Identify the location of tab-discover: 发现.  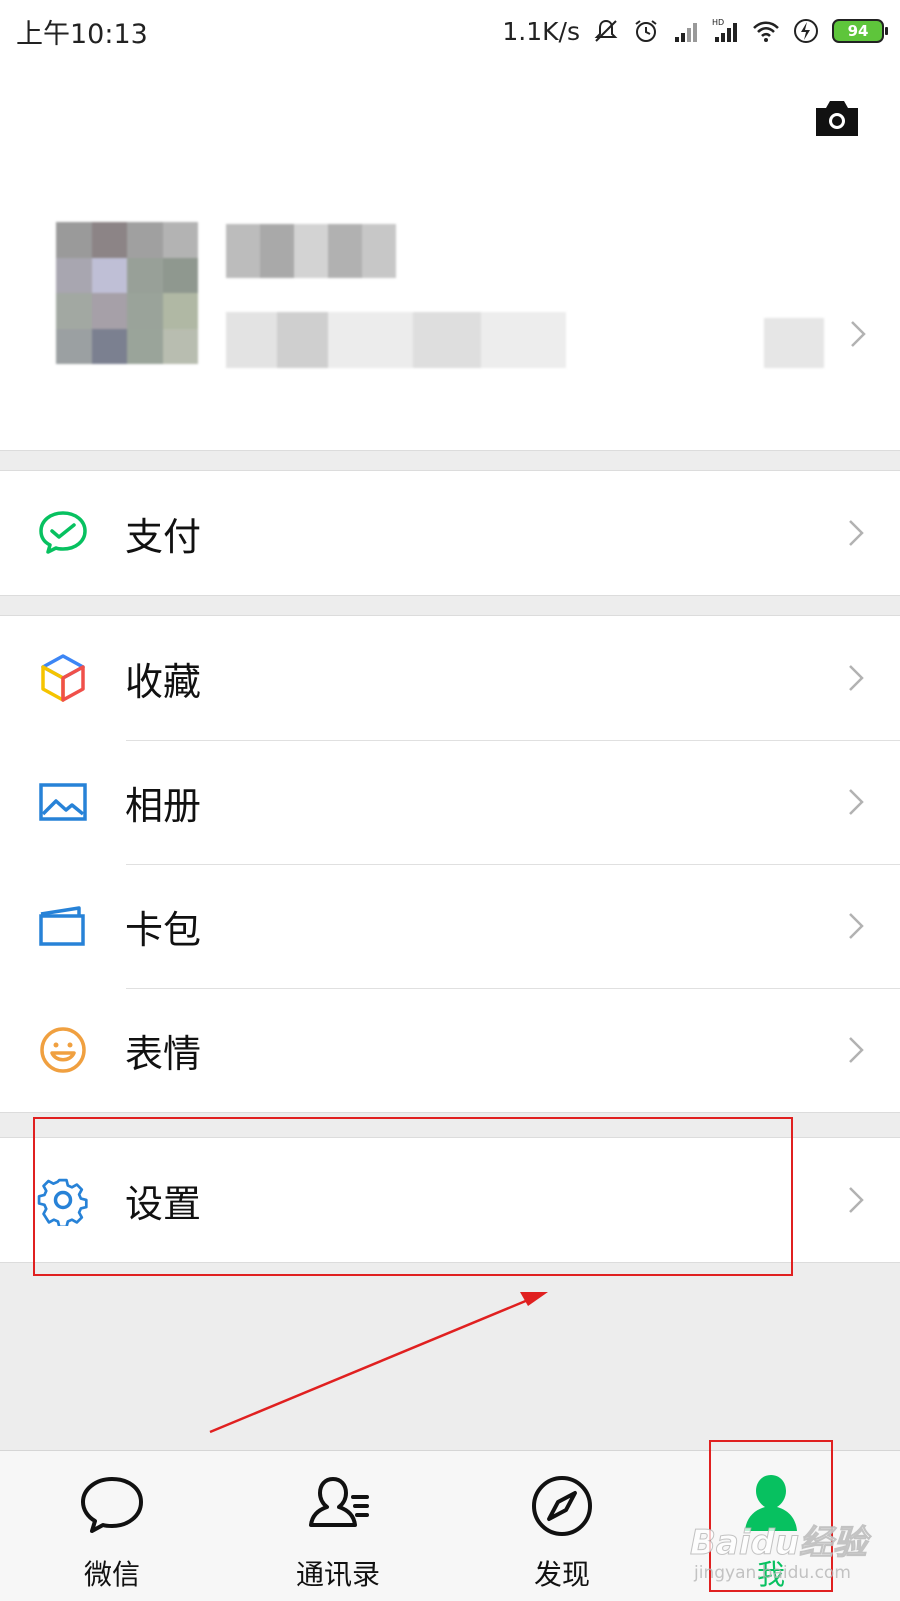
(562, 1526).